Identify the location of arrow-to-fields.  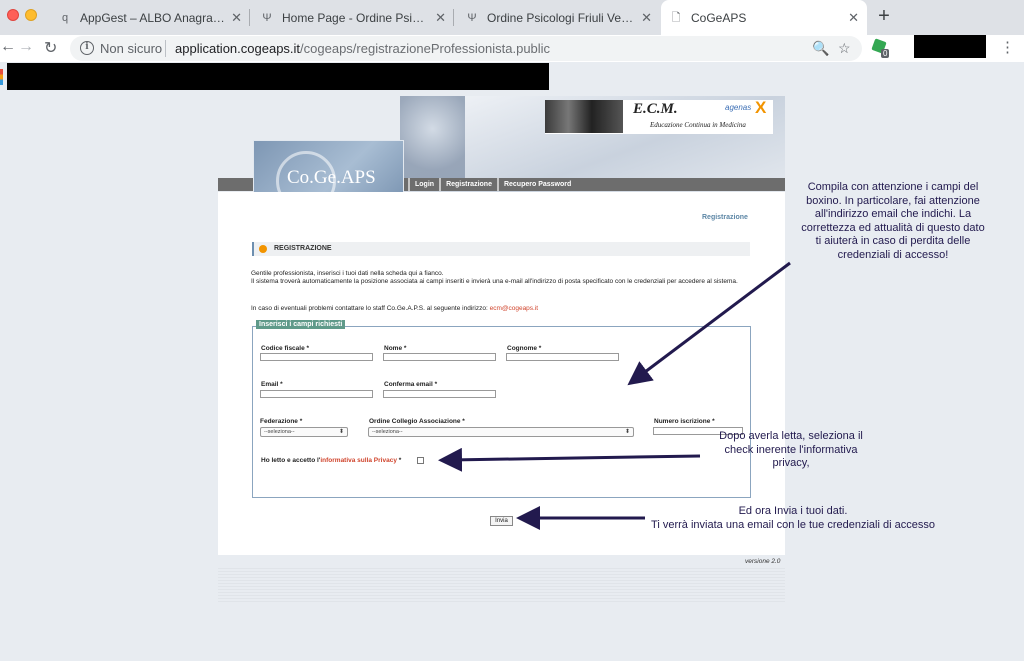
(709, 323).